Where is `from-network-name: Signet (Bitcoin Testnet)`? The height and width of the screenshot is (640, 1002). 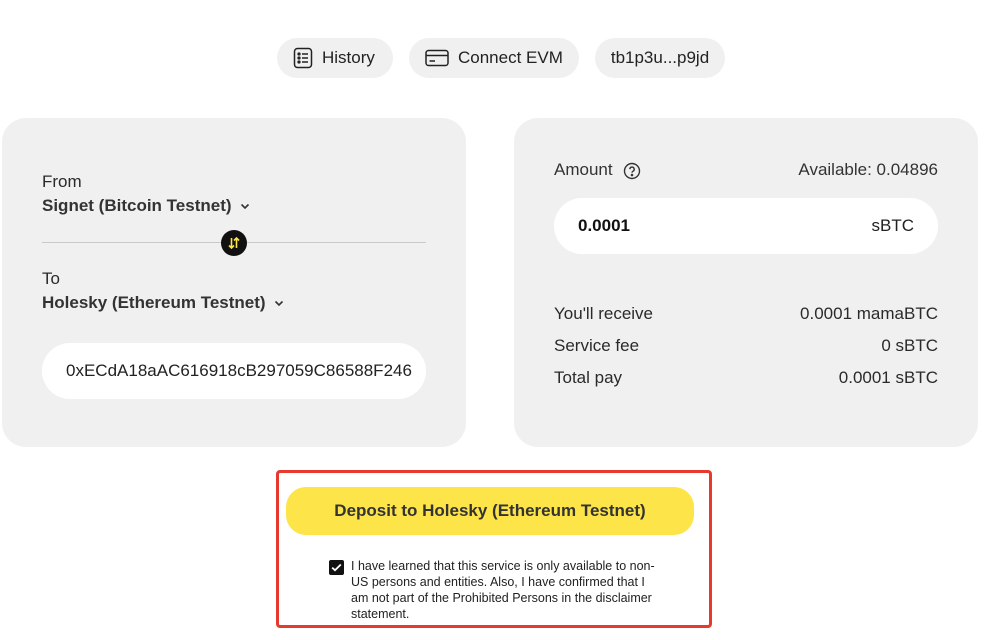
from-network-name: Signet (Bitcoin Testnet) is located at coordinates (137, 205).